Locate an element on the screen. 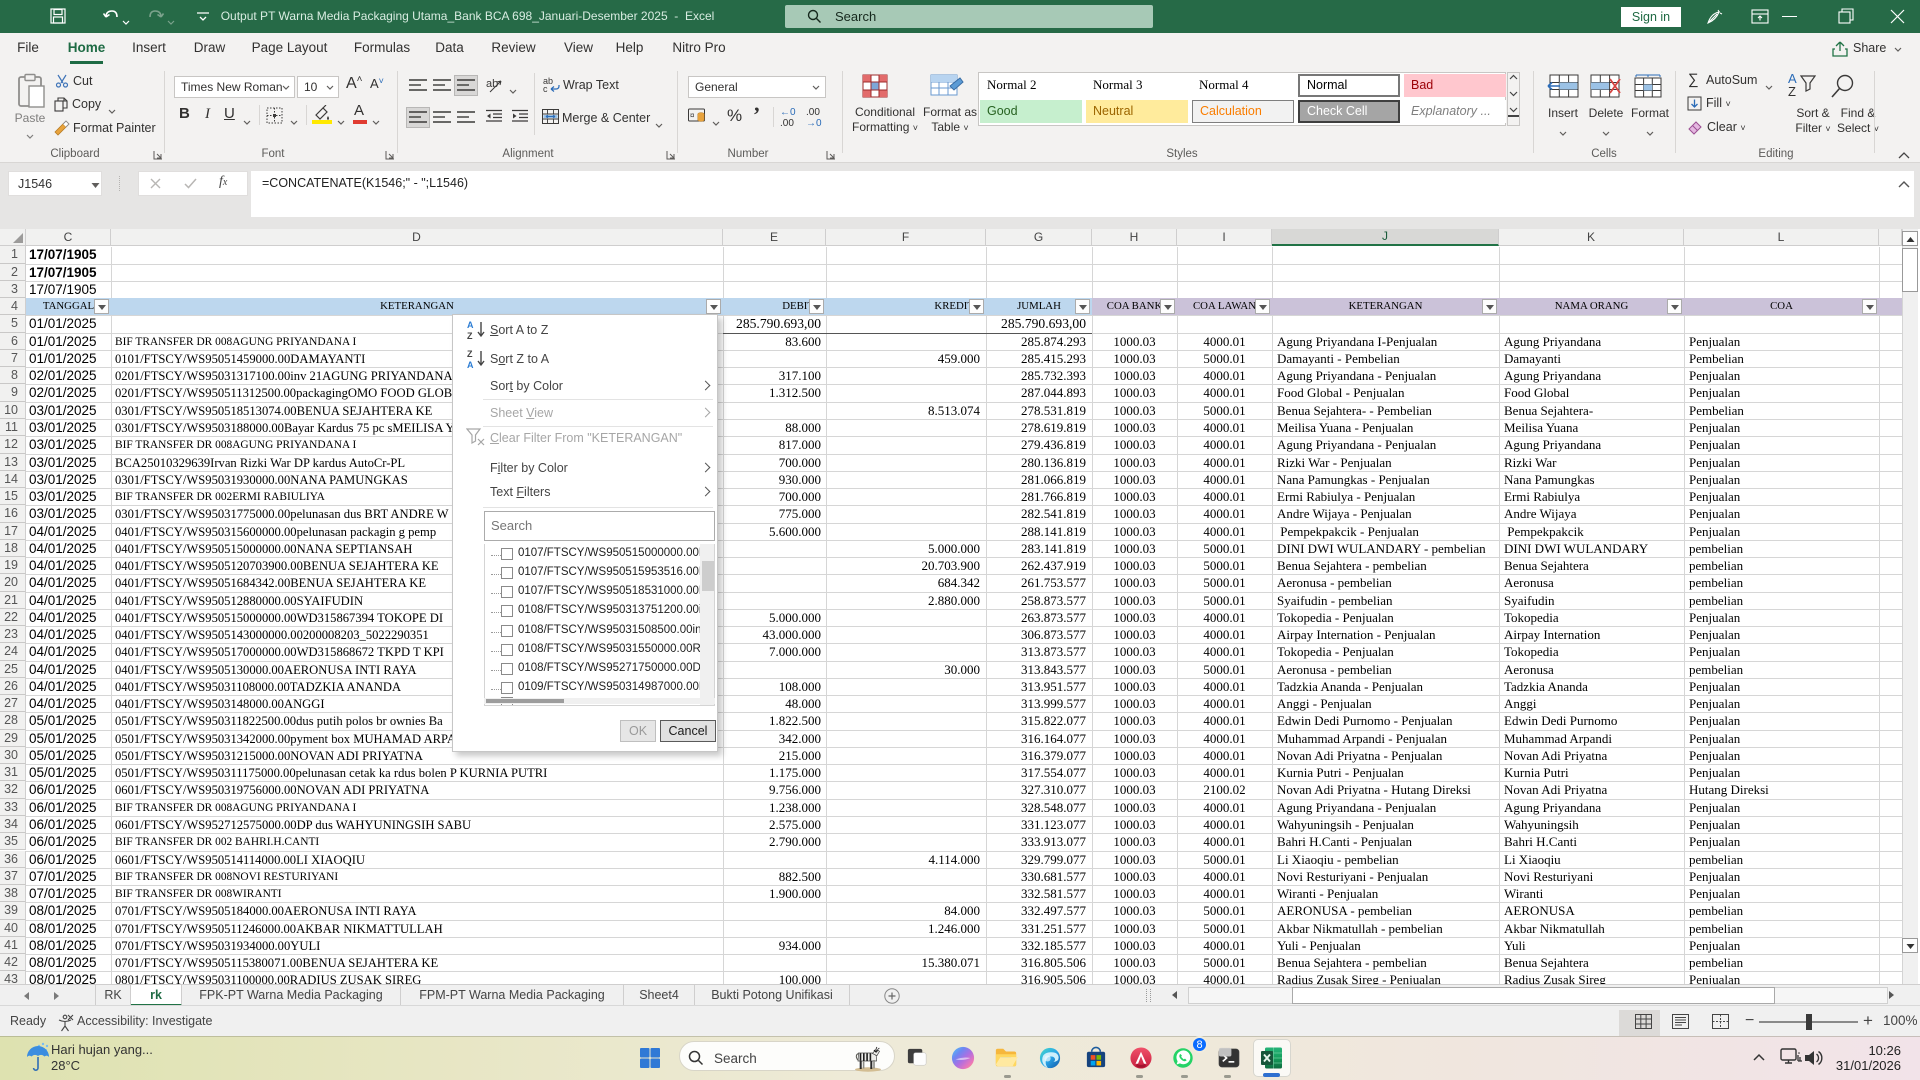 The height and width of the screenshot is (1080, 1920). svg-text: c is located at coordinates (545, 88).